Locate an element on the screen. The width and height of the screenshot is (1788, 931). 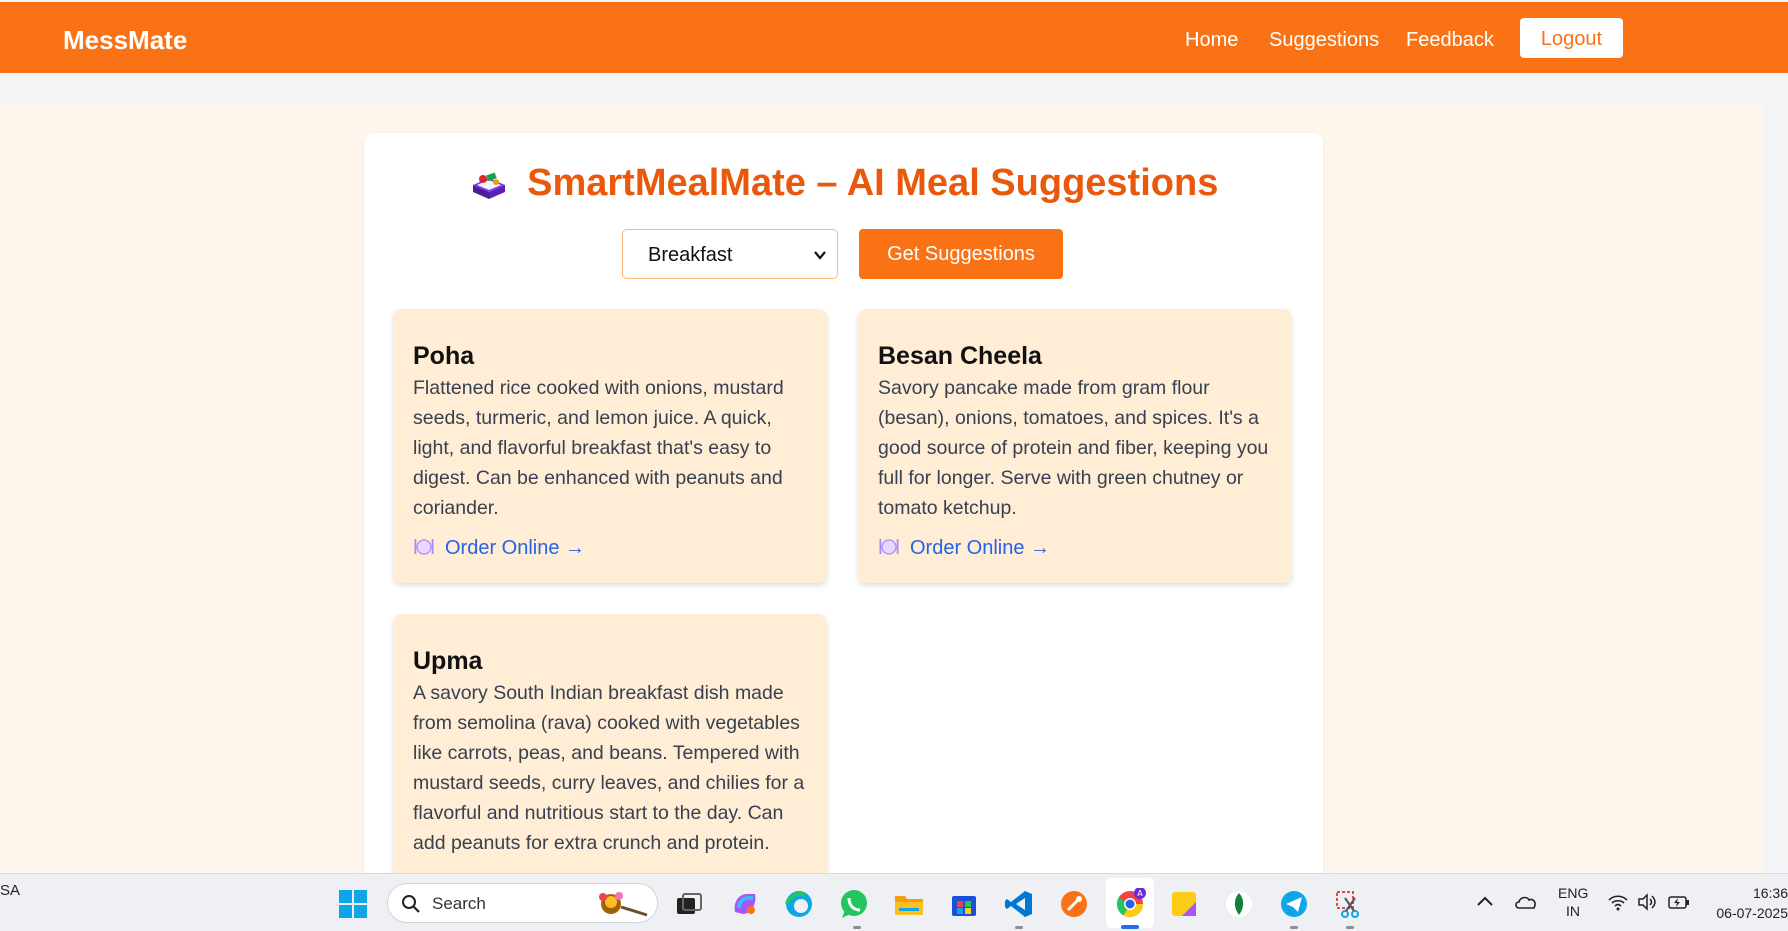
page-title: SmartMealMate – AI Meal Suggestions is located at coordinates (873, 183).